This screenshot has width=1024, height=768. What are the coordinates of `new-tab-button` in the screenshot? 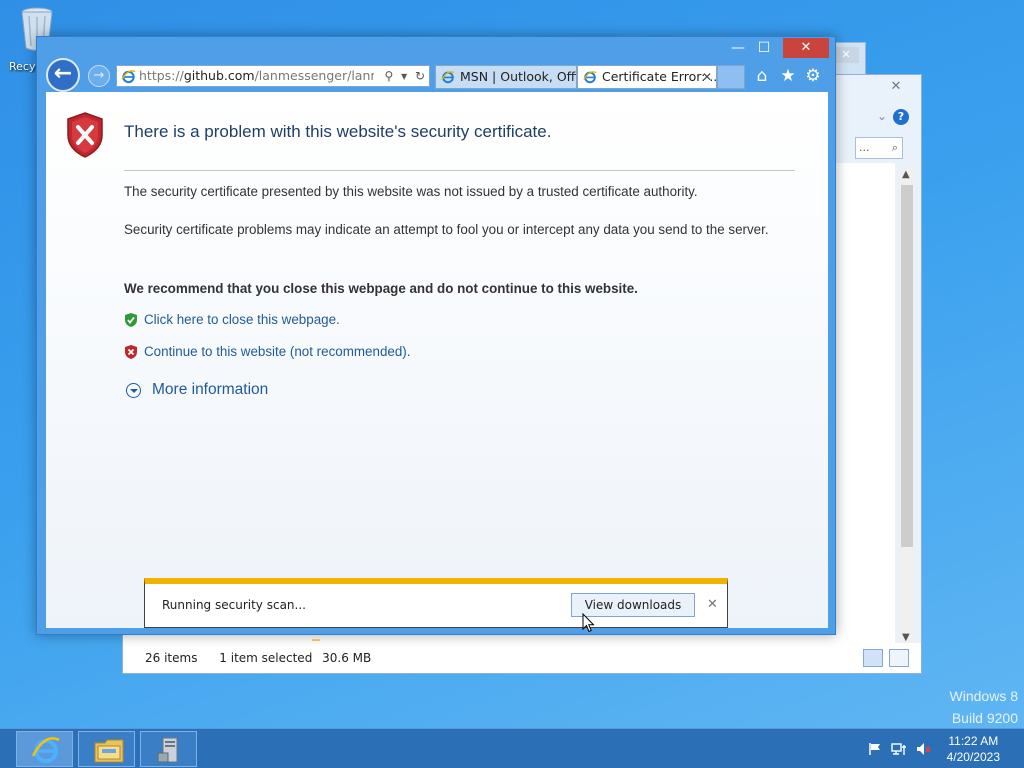 It's located at (731, 77).